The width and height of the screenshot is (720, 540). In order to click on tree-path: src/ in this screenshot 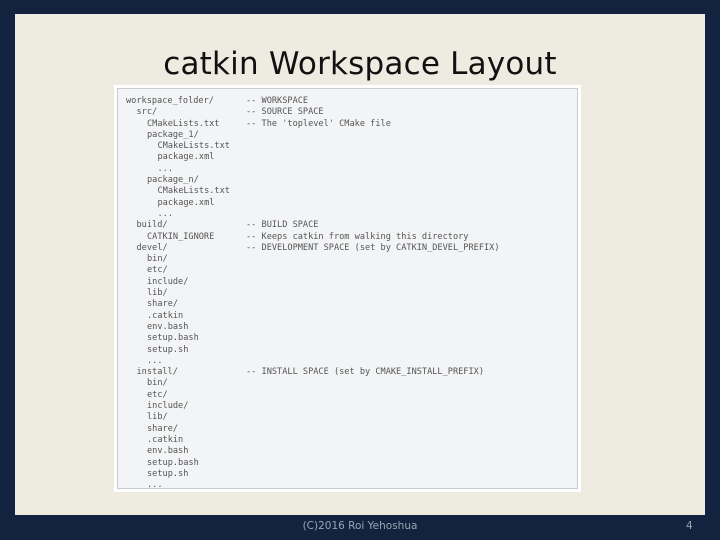, I will do `click(147, 112)`.